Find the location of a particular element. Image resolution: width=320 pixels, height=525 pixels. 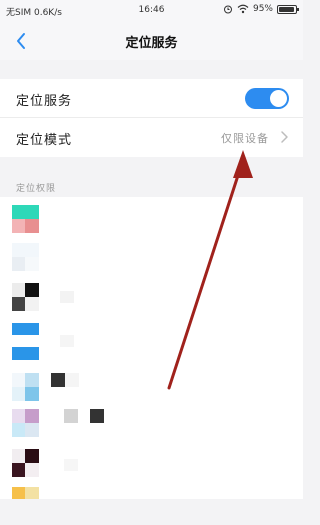

location-service-label: 定位服务 is located at coordinates (44, 101).